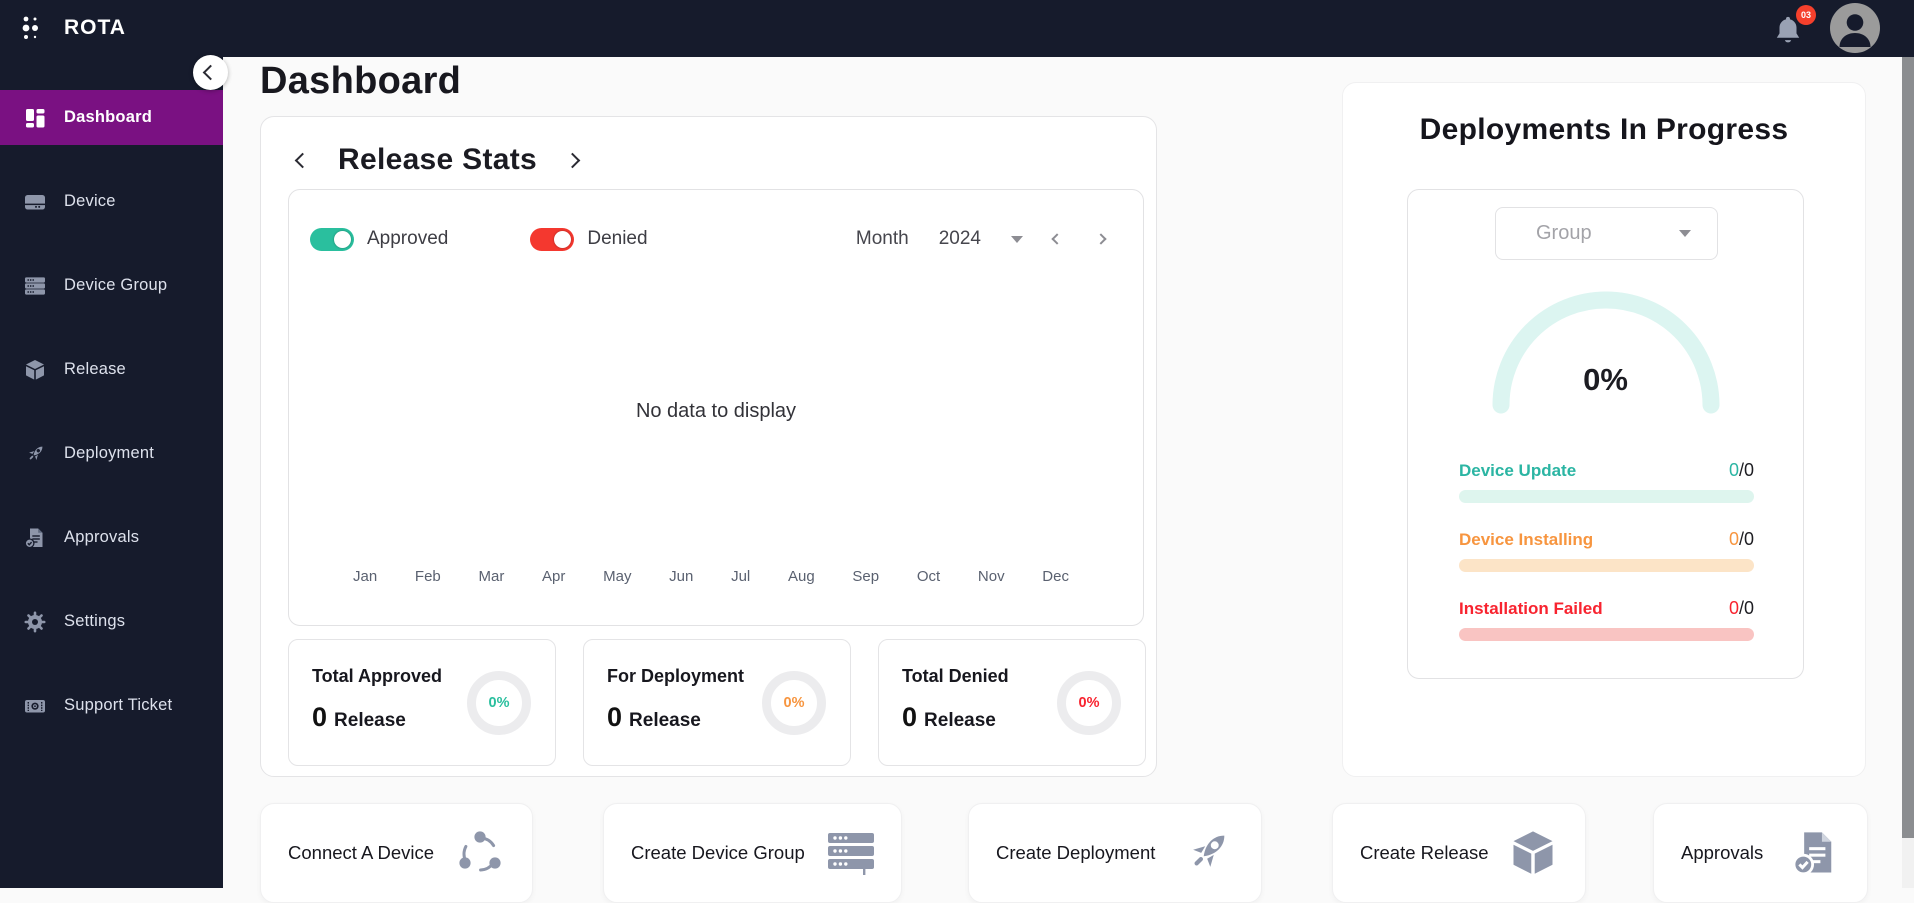  I want to click on month-tick: Nov, so click(991, 576).